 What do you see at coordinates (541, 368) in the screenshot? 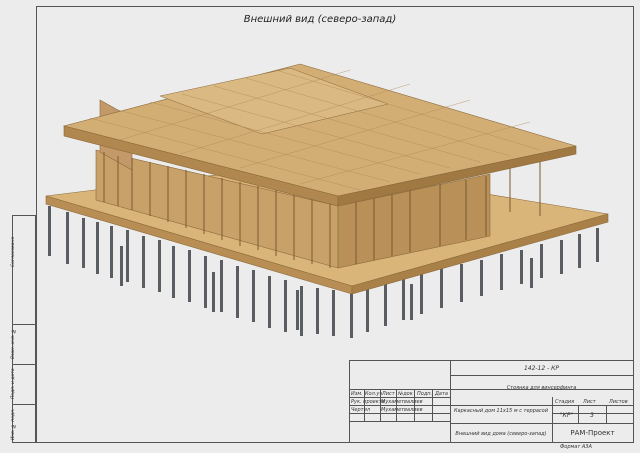
I see `drawing-code: 142-12 - КР` at bounding box center [541, 368].